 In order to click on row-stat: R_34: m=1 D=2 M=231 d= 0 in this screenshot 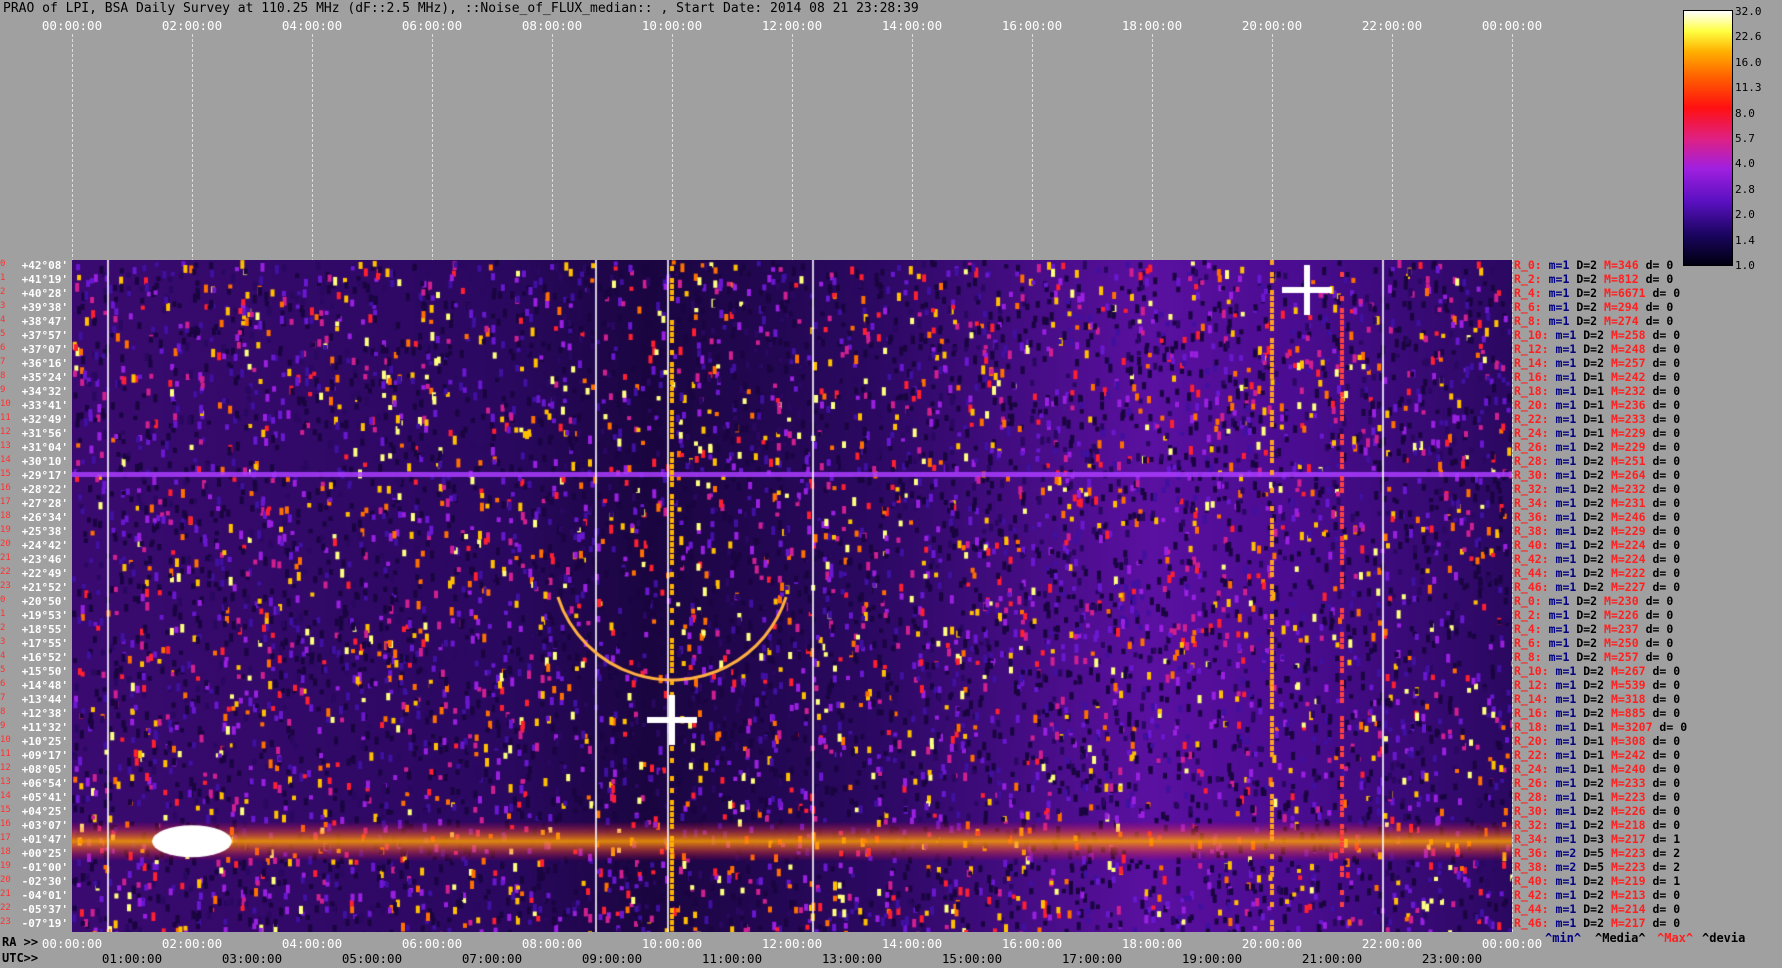, I will do `click(1597, 503)`.